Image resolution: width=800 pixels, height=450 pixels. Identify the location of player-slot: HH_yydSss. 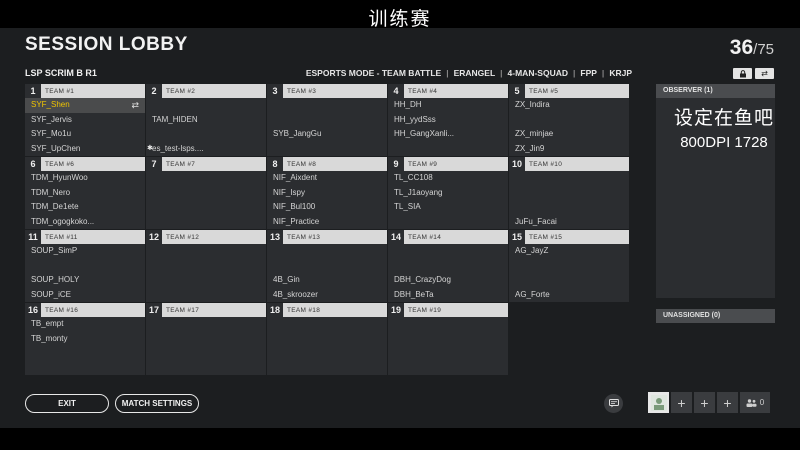
(448, 120).